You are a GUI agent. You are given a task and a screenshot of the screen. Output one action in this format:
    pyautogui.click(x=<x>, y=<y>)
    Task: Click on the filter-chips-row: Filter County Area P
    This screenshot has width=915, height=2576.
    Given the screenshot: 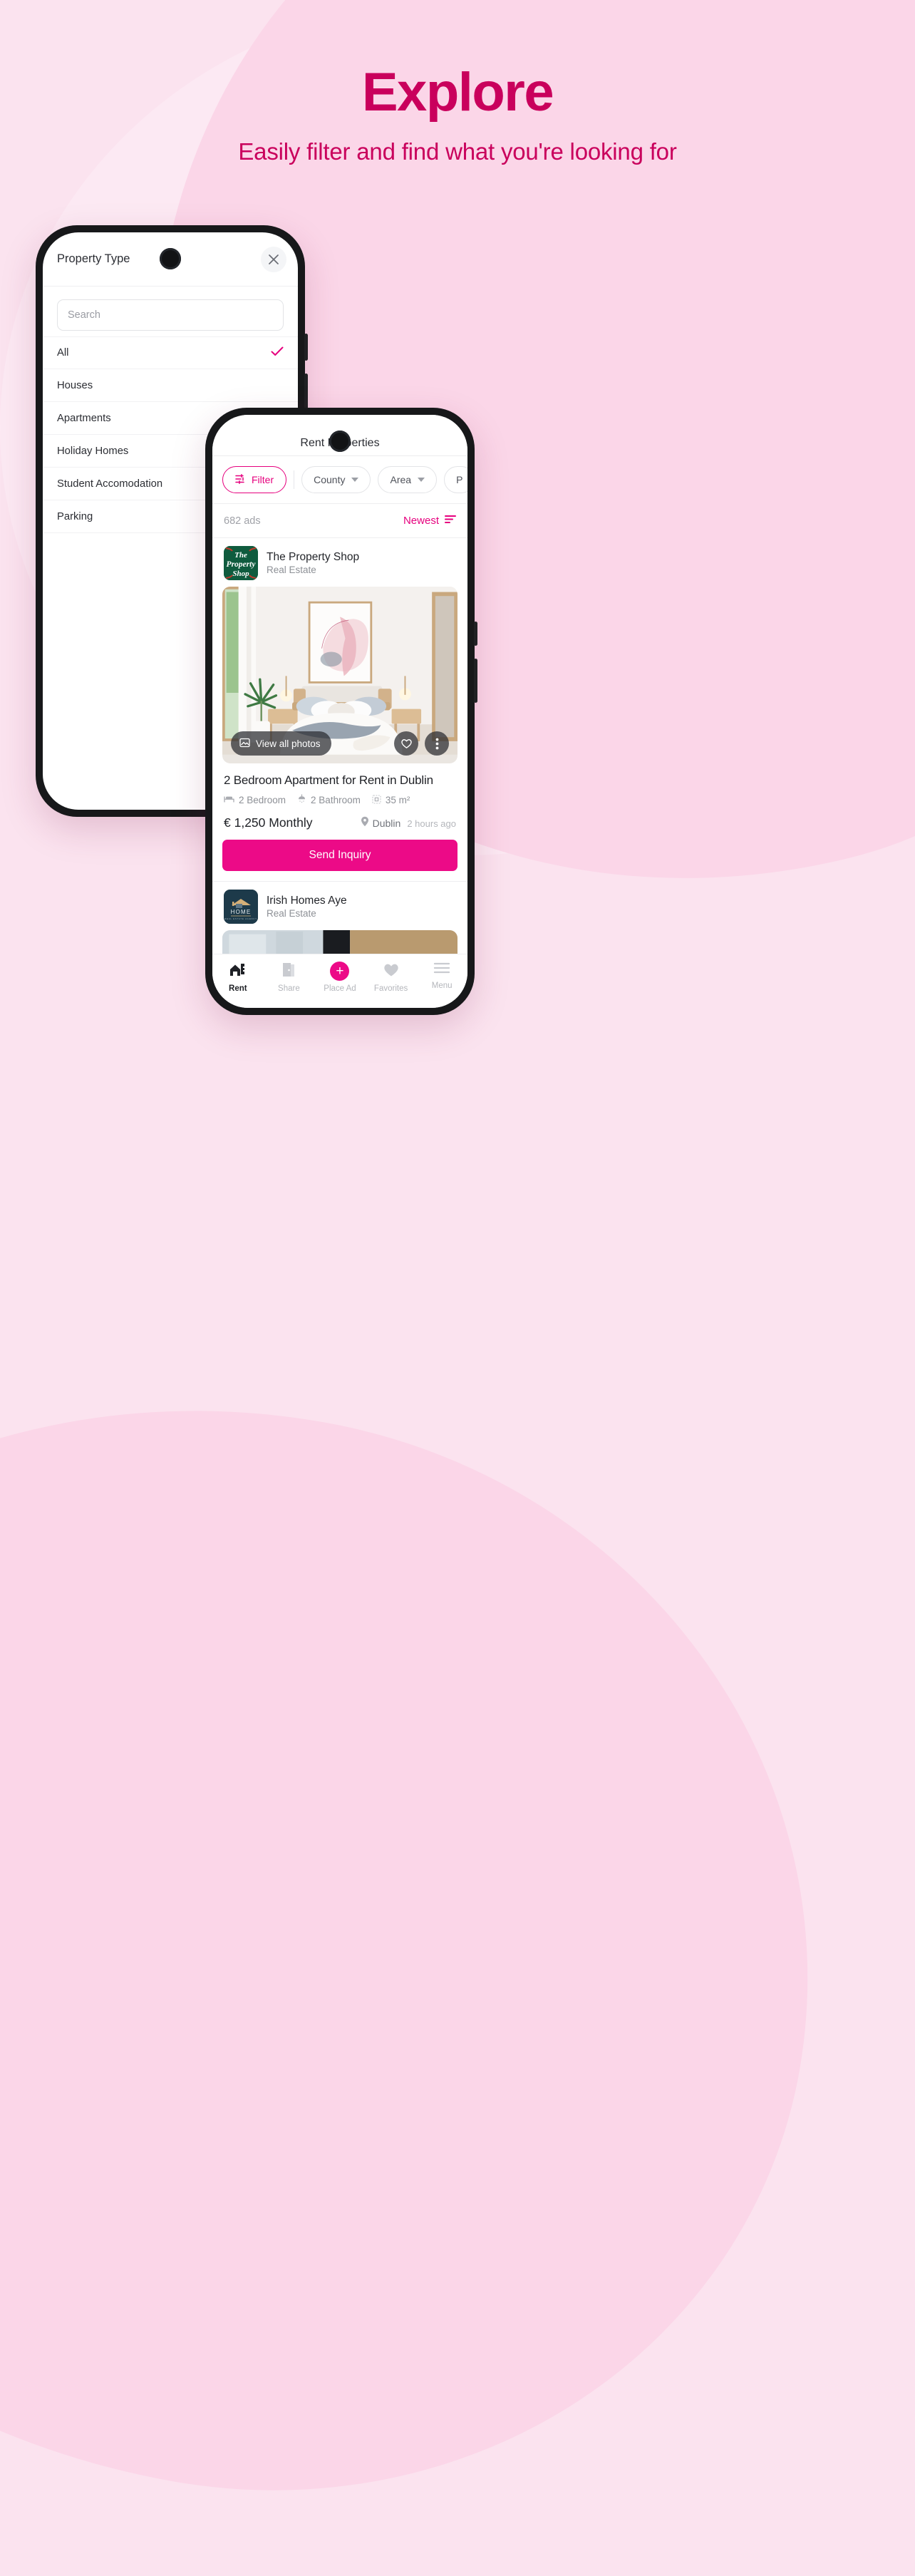 What is the action you would take?
    pyautogui.click(x=339, y=480)
    